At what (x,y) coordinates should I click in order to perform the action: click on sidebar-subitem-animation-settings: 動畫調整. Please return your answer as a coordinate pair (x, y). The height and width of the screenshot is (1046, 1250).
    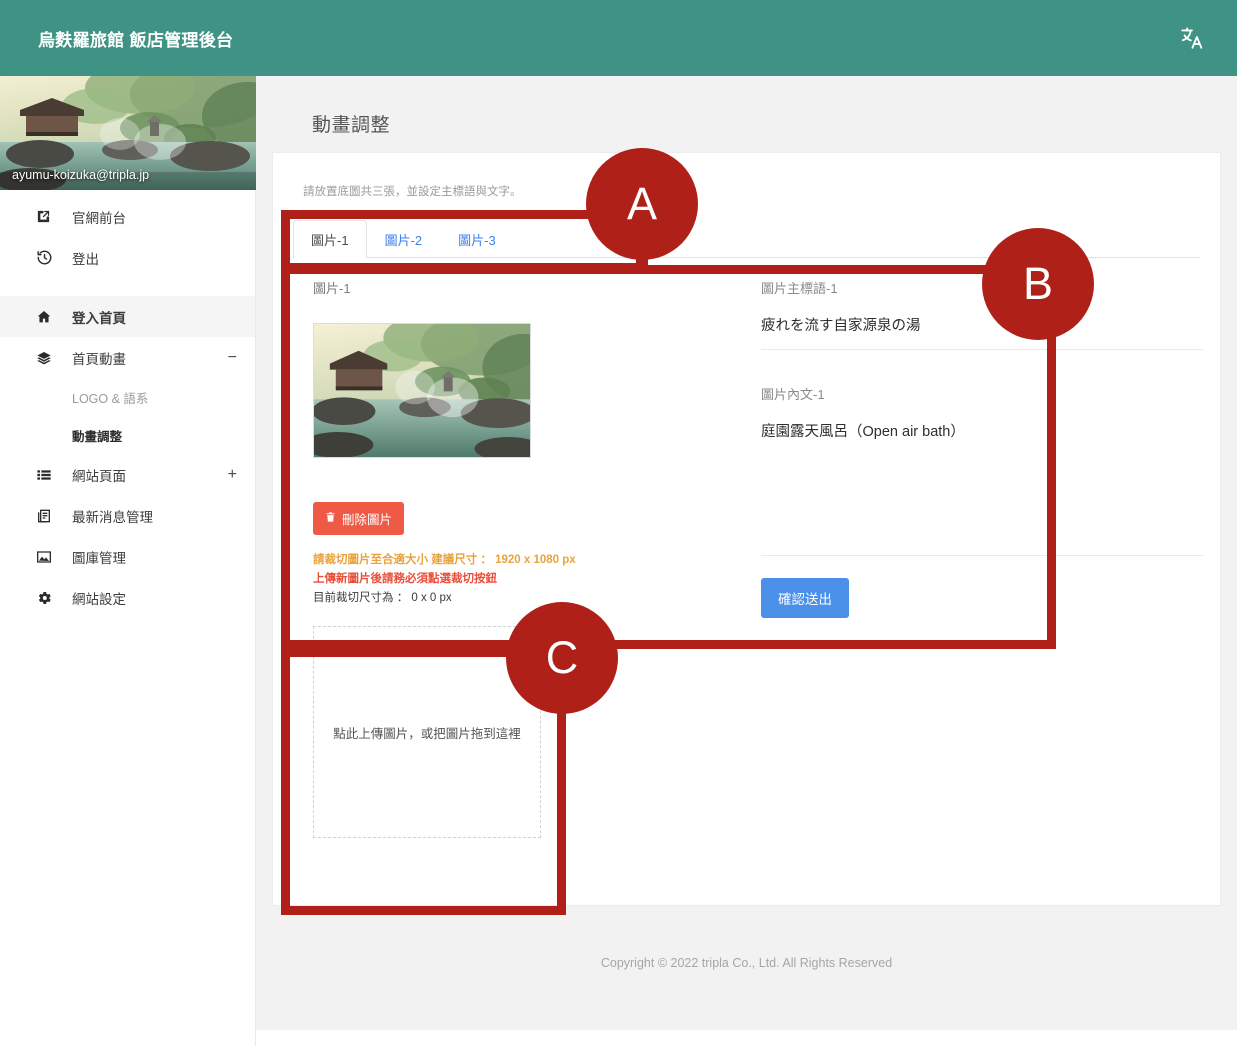
    Looking at the image, I should click on (127, 435).